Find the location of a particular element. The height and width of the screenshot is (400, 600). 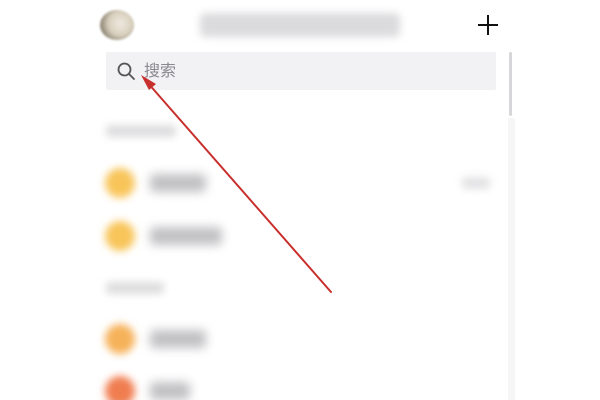

scrollbar-track is located at coordinates (511, 259).